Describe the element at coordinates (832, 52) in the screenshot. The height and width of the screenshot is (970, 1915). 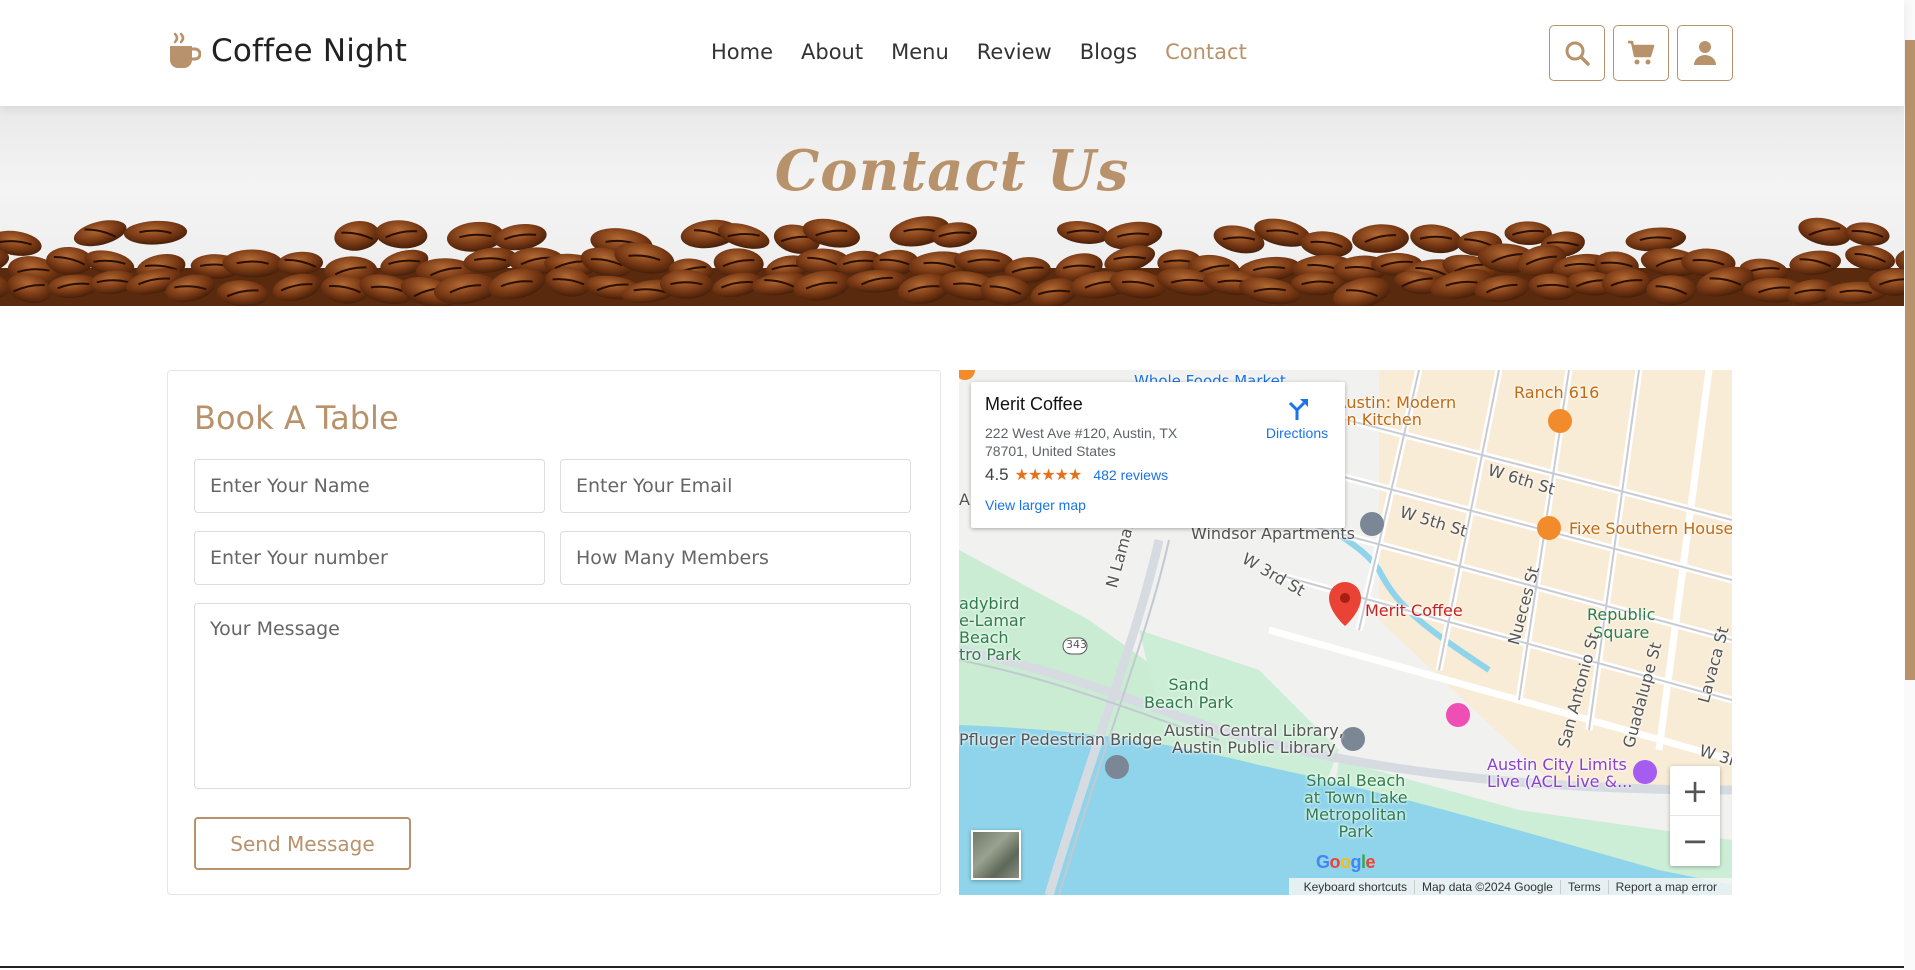
I see `nav-about: About` at that location.